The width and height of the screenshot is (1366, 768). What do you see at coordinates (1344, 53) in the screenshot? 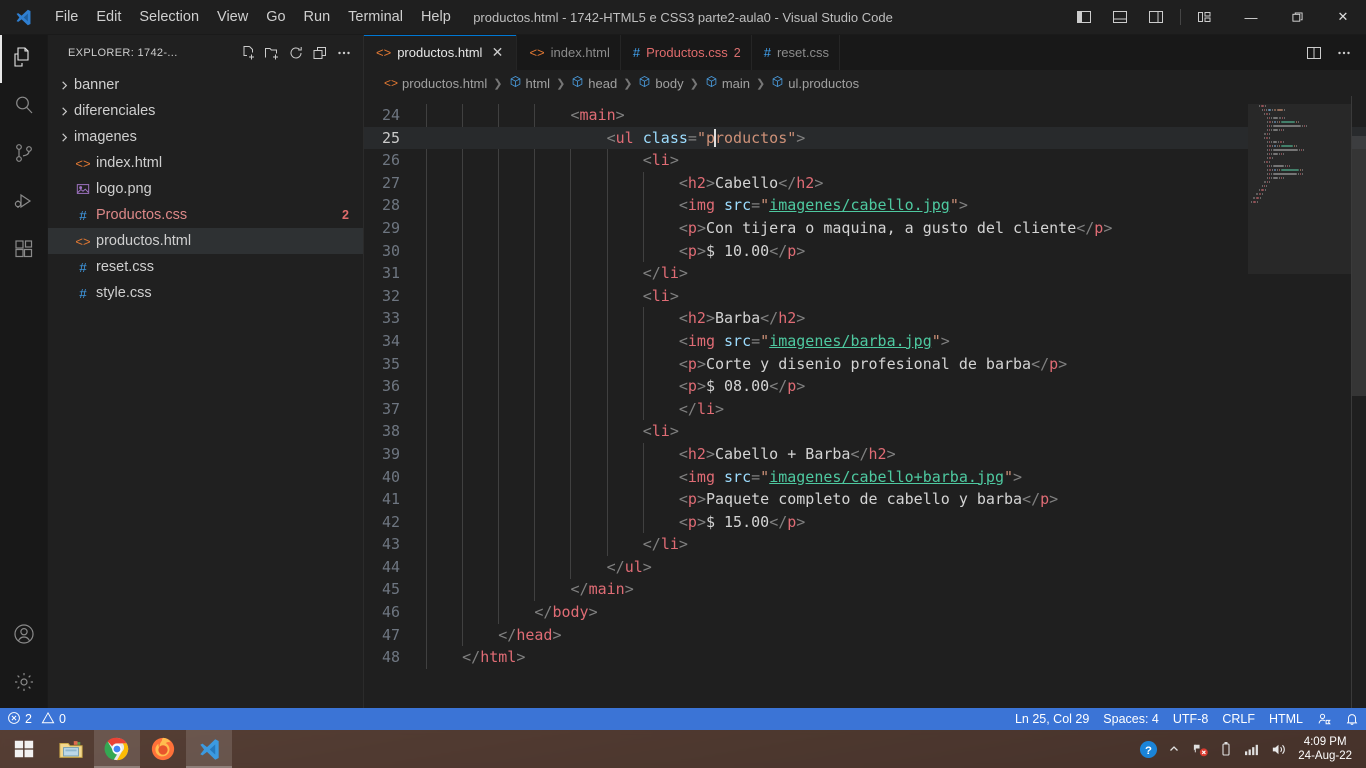
I see `more-actions-icon` at bounding box center [1344, 53].